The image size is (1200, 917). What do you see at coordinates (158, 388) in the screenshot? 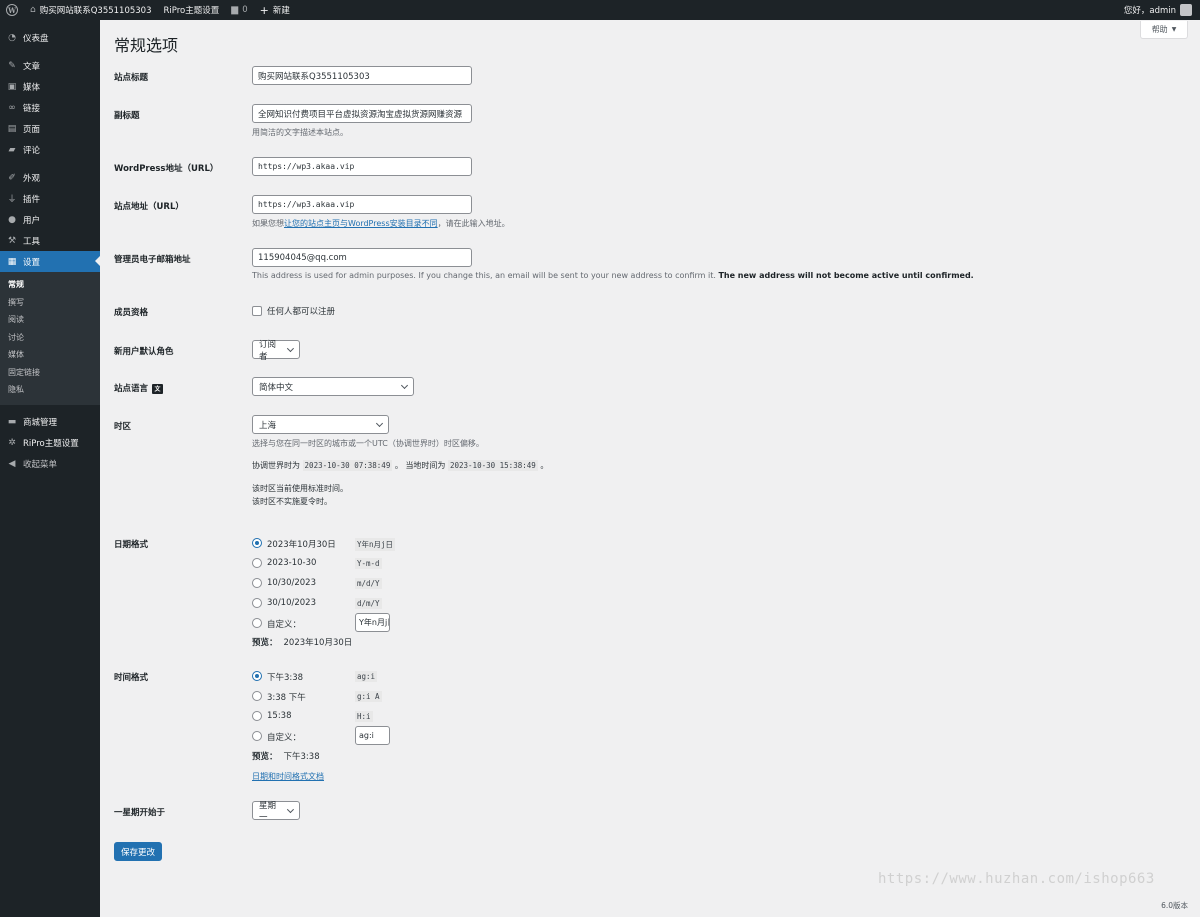
I see `translate-icon: 文` at bounding box center [158, 388].